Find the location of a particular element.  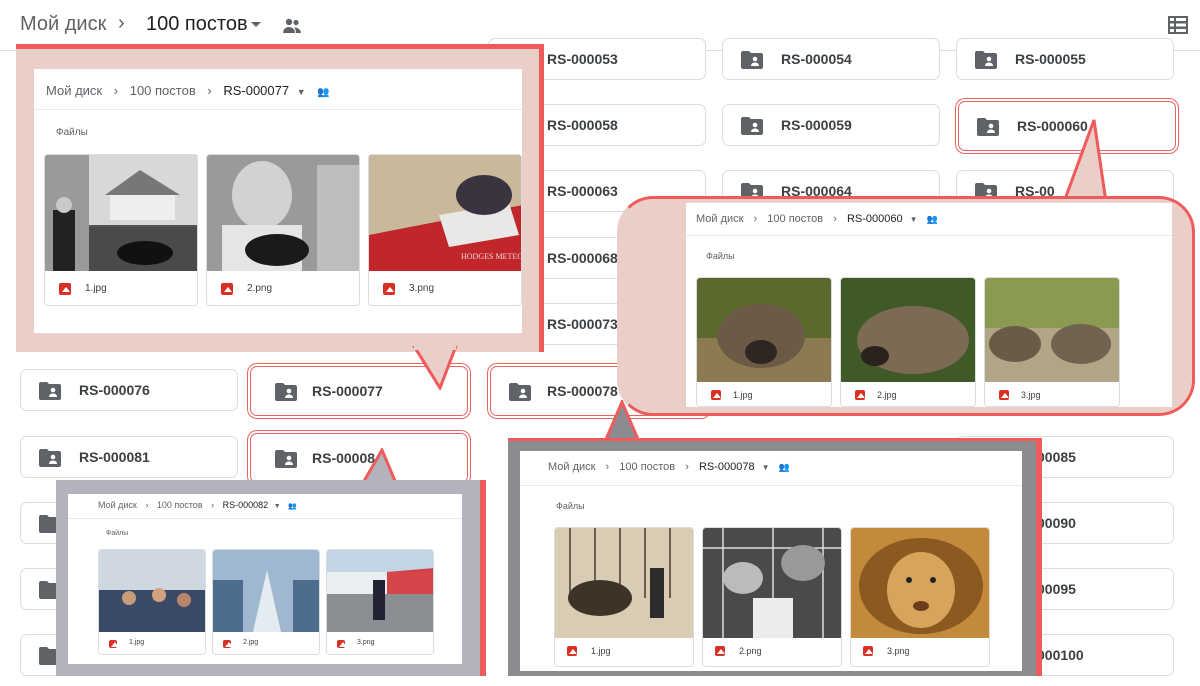

folder-label: RS-000055 is located at coordinates (1050, 59).